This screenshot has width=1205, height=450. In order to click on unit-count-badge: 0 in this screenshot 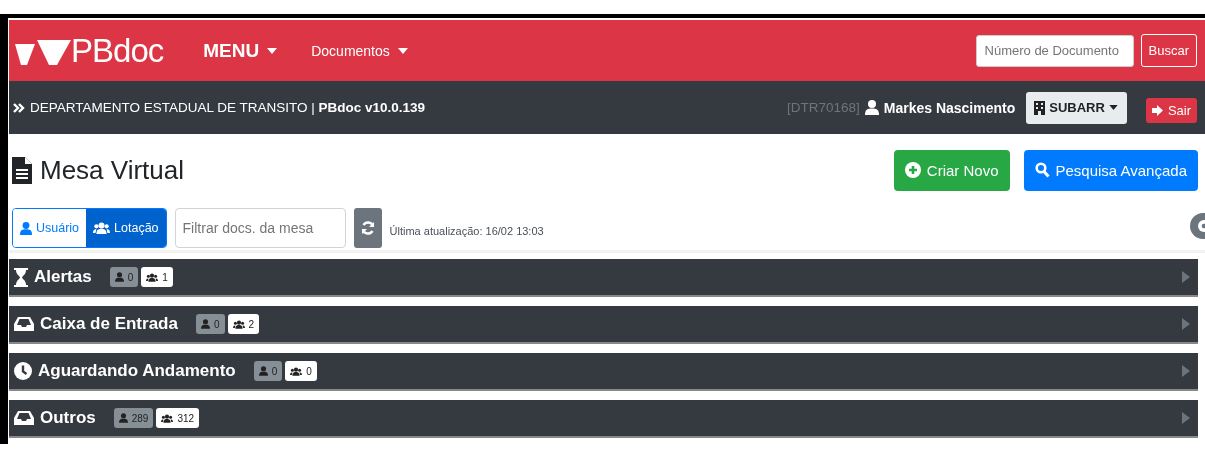, I will do `click(301, 371)`.